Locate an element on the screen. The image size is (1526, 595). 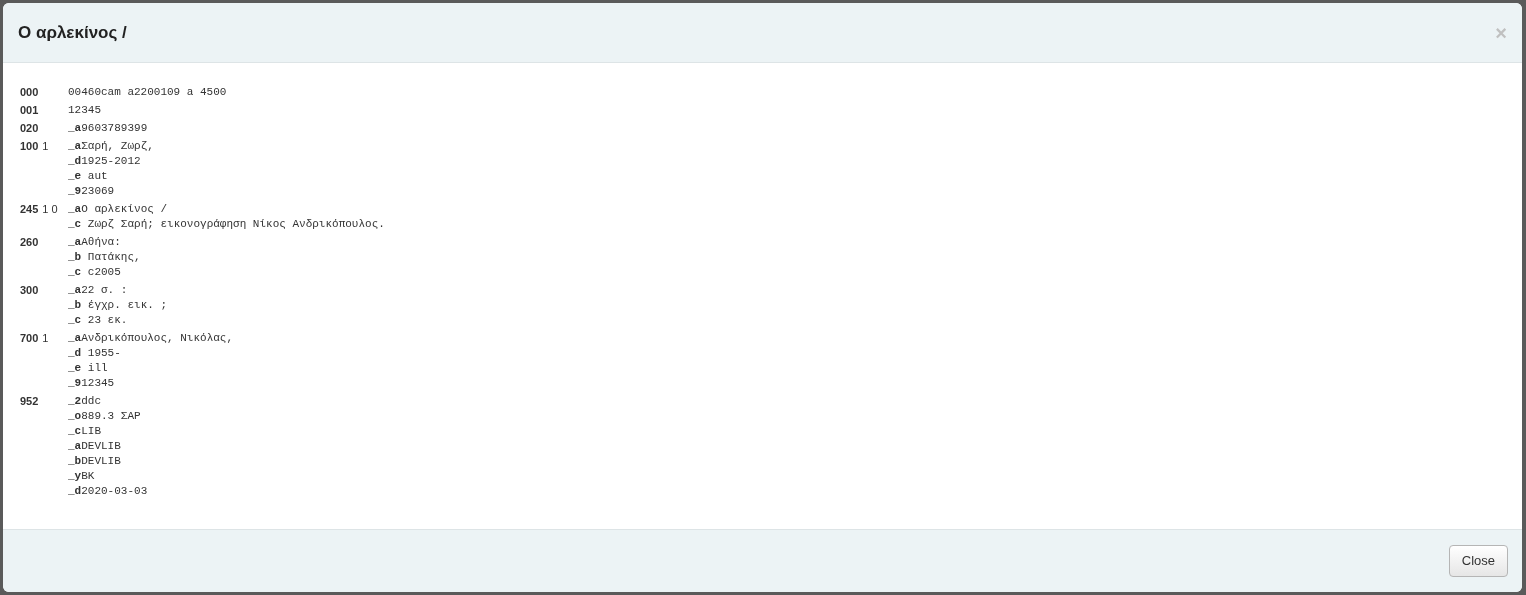
field-tag: 001 is located at coordinates (29, 110).